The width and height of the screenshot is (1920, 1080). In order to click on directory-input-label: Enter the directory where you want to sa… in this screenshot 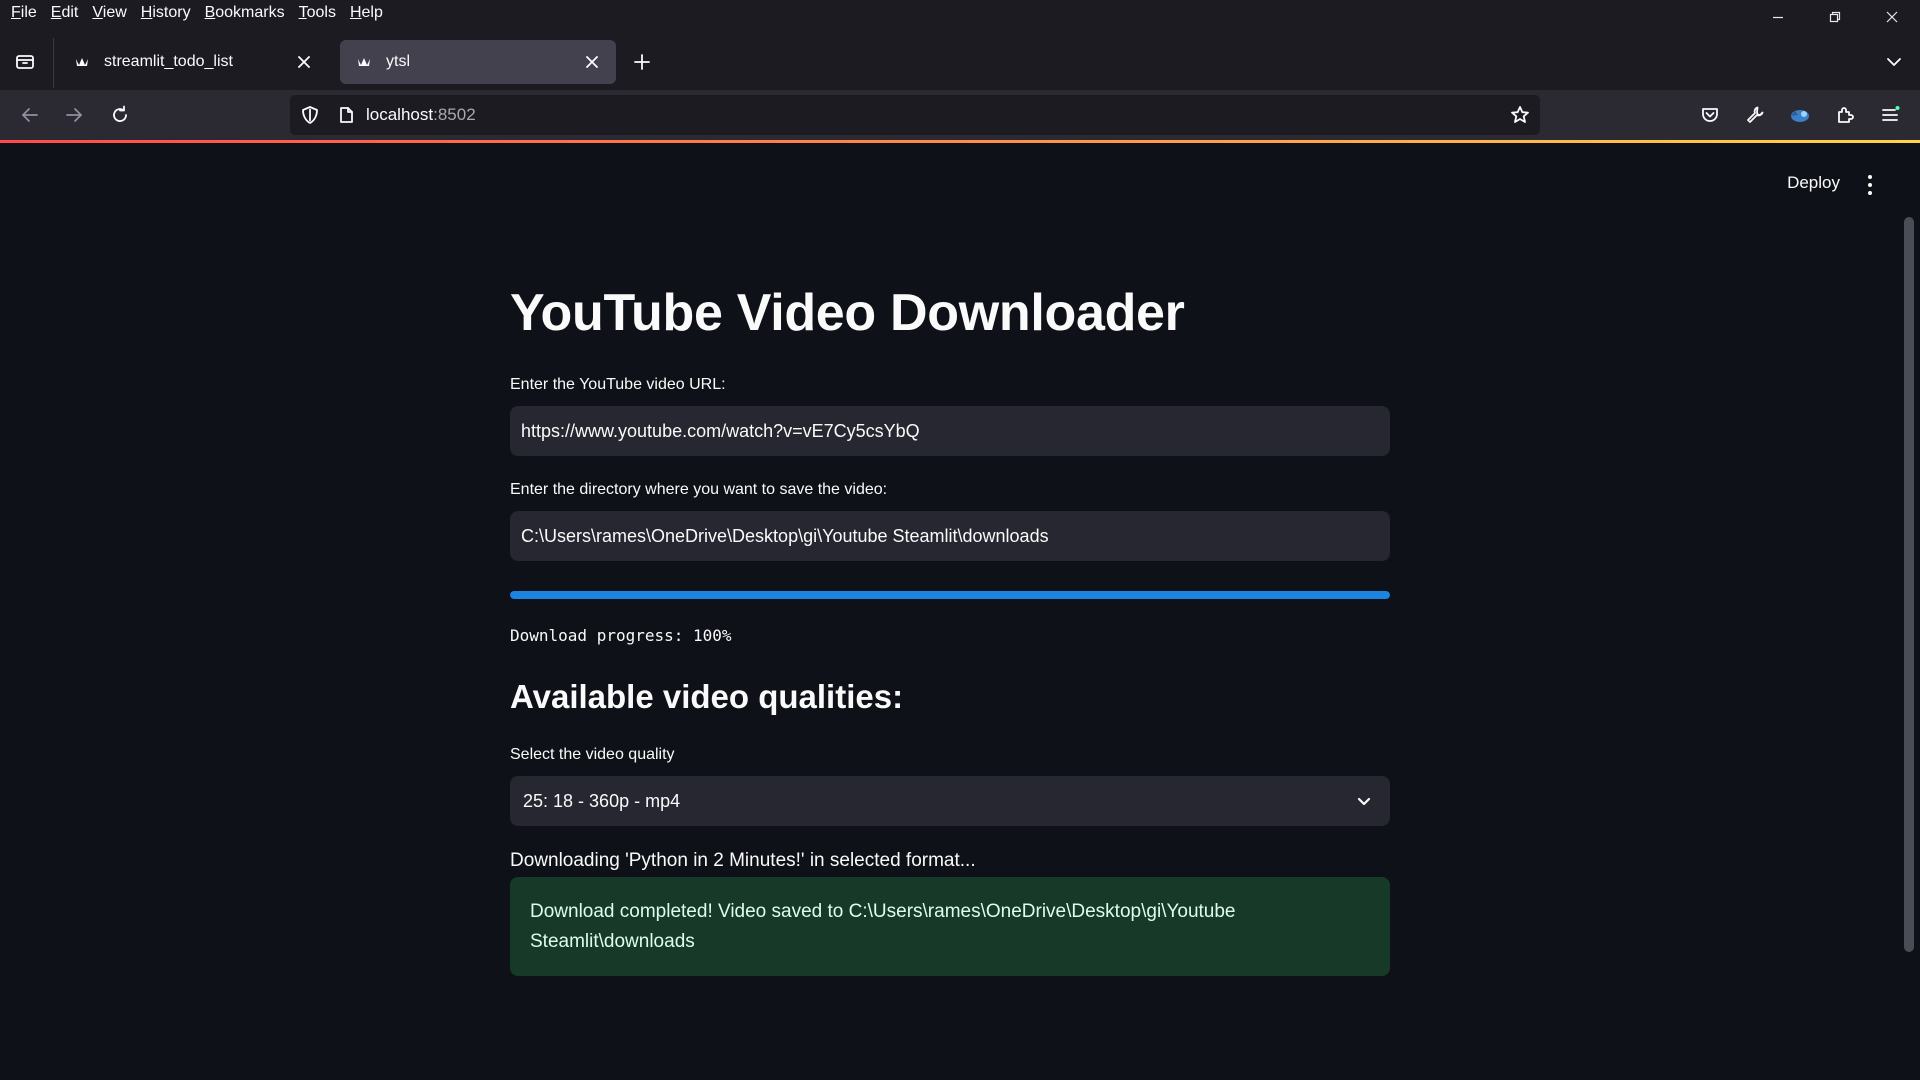, I will do `click(699, 489)`.